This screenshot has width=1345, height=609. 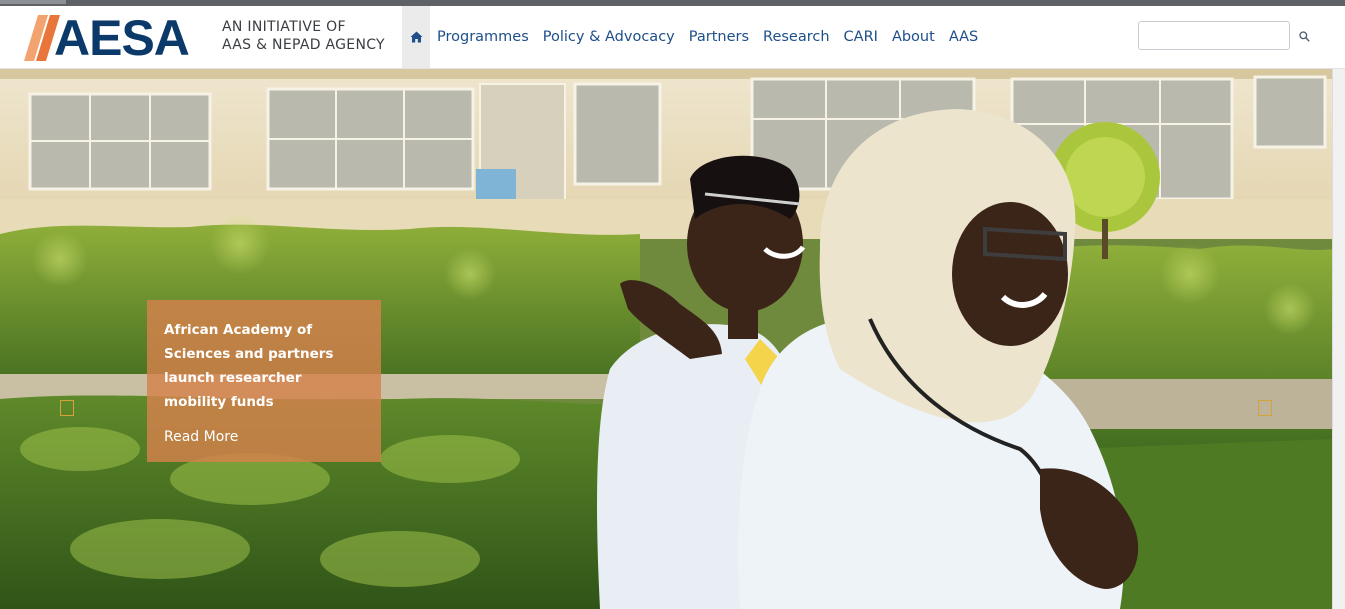 What do you see at coordinates (1265, 408) in the screenshot?
I see `next-slide-icon` at bounding box center [1265, 408].